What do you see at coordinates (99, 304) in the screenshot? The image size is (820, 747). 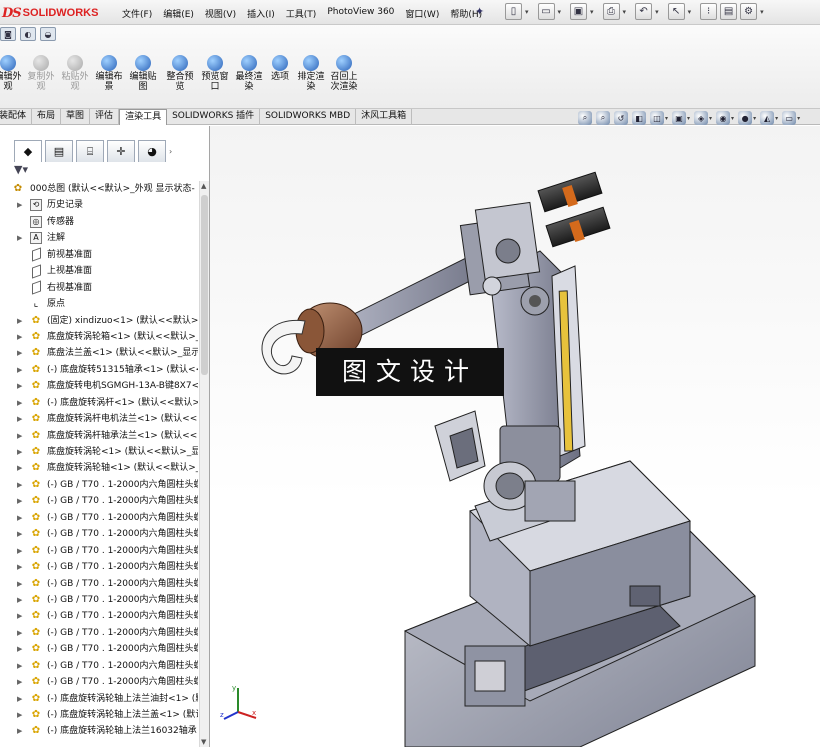 I see `tree-item: ⌞ 原点` at bounding box center [99, 304].